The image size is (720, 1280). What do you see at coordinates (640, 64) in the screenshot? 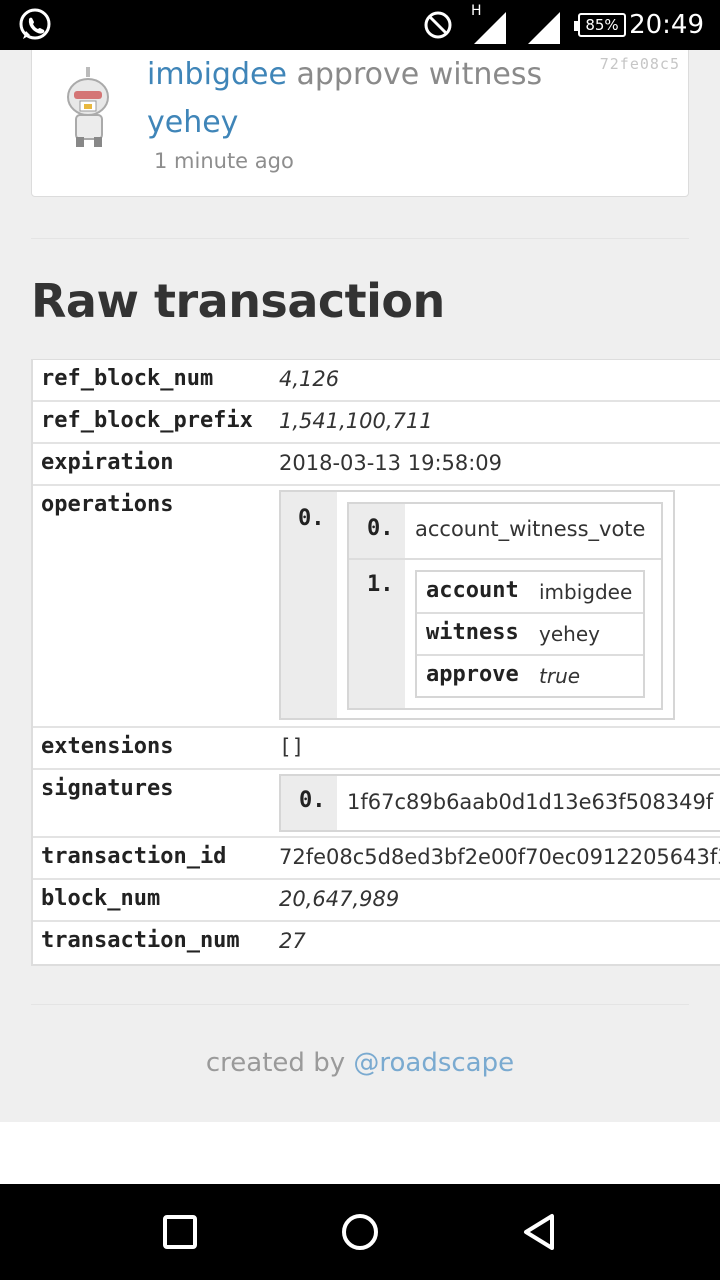
I see `transaction-hash-link: 72fe08c5` at bounding box center [640, 64].